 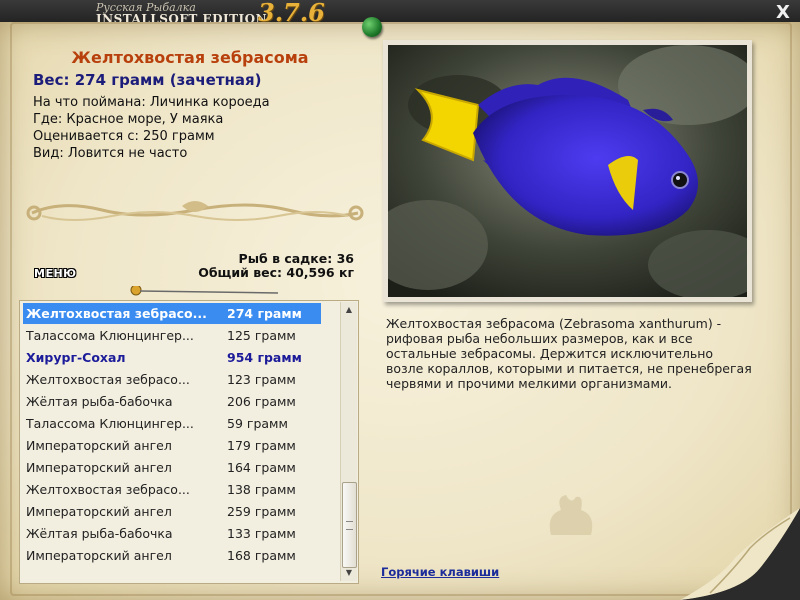 I want to click on catch-list-item: Императорский ангел 168 грамм, so click(x=172, y=555).